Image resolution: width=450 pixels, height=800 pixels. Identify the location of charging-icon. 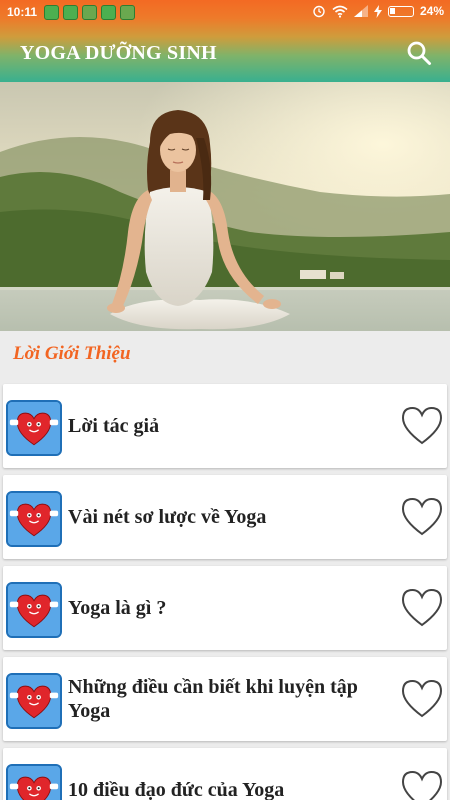
(377, 11).